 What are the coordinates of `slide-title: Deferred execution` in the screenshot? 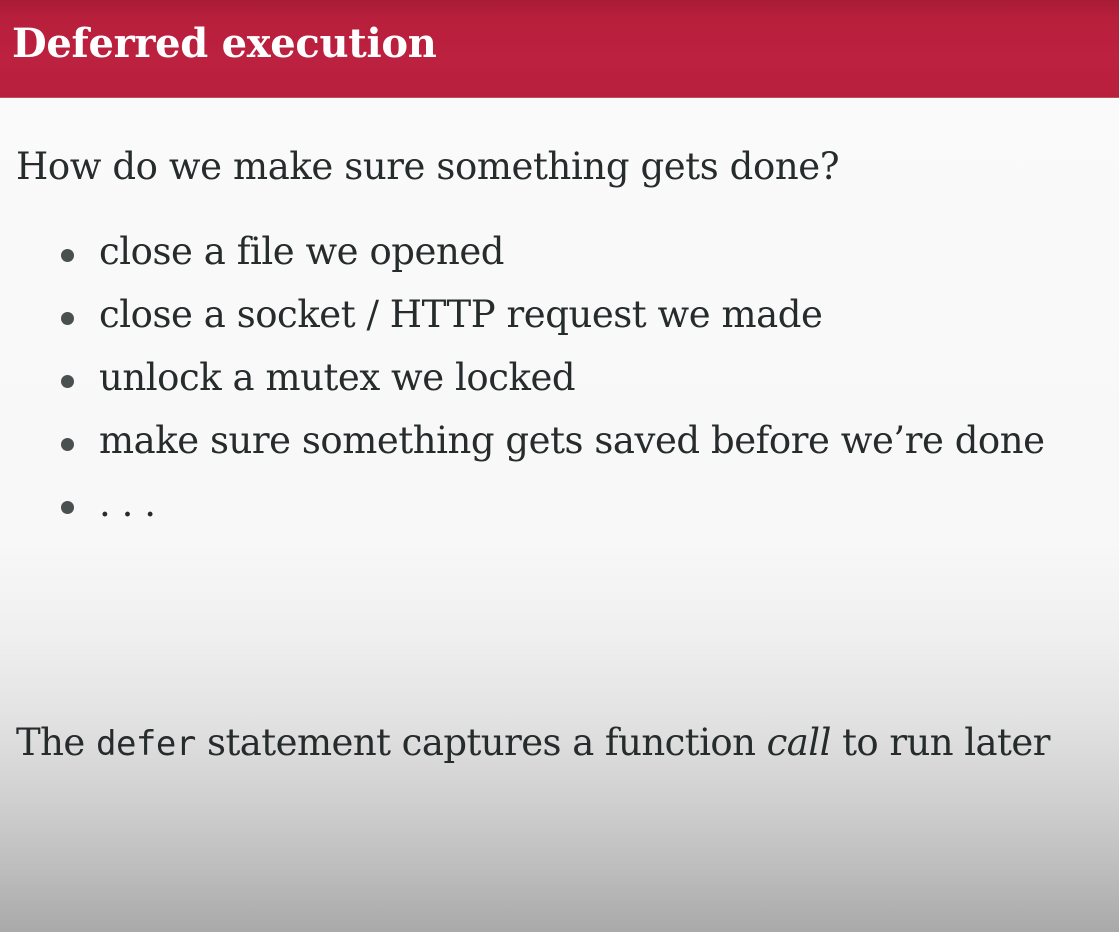 It's located at (224, 43).